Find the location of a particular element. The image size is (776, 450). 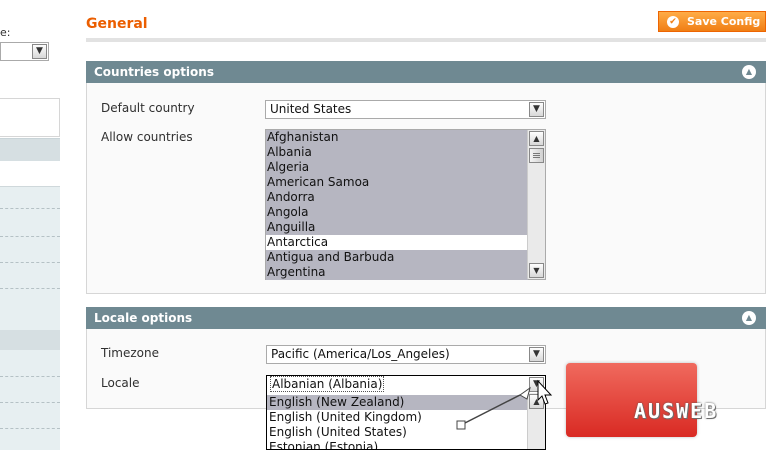

mouse-cursor-icon is located at coordinates (545, 392).